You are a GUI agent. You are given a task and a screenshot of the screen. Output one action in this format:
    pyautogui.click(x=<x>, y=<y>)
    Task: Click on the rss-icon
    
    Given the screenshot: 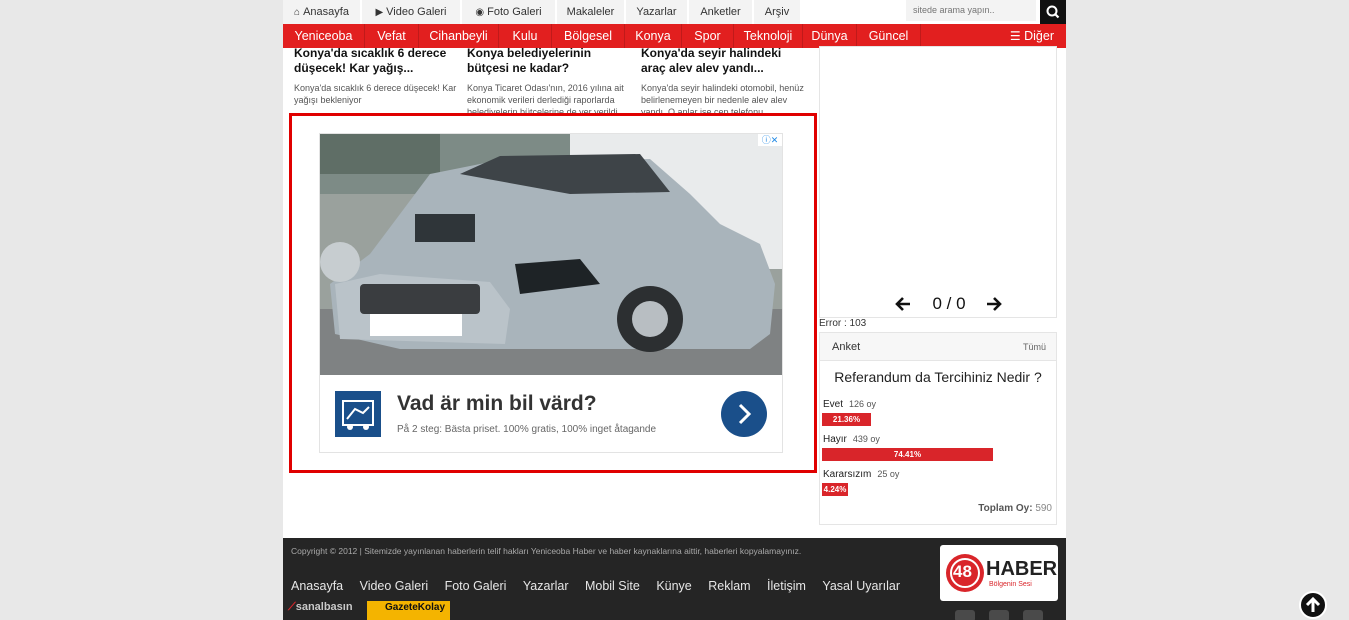 What is the action you would take?
    pyautogui.click(x=1033, y=615)
    